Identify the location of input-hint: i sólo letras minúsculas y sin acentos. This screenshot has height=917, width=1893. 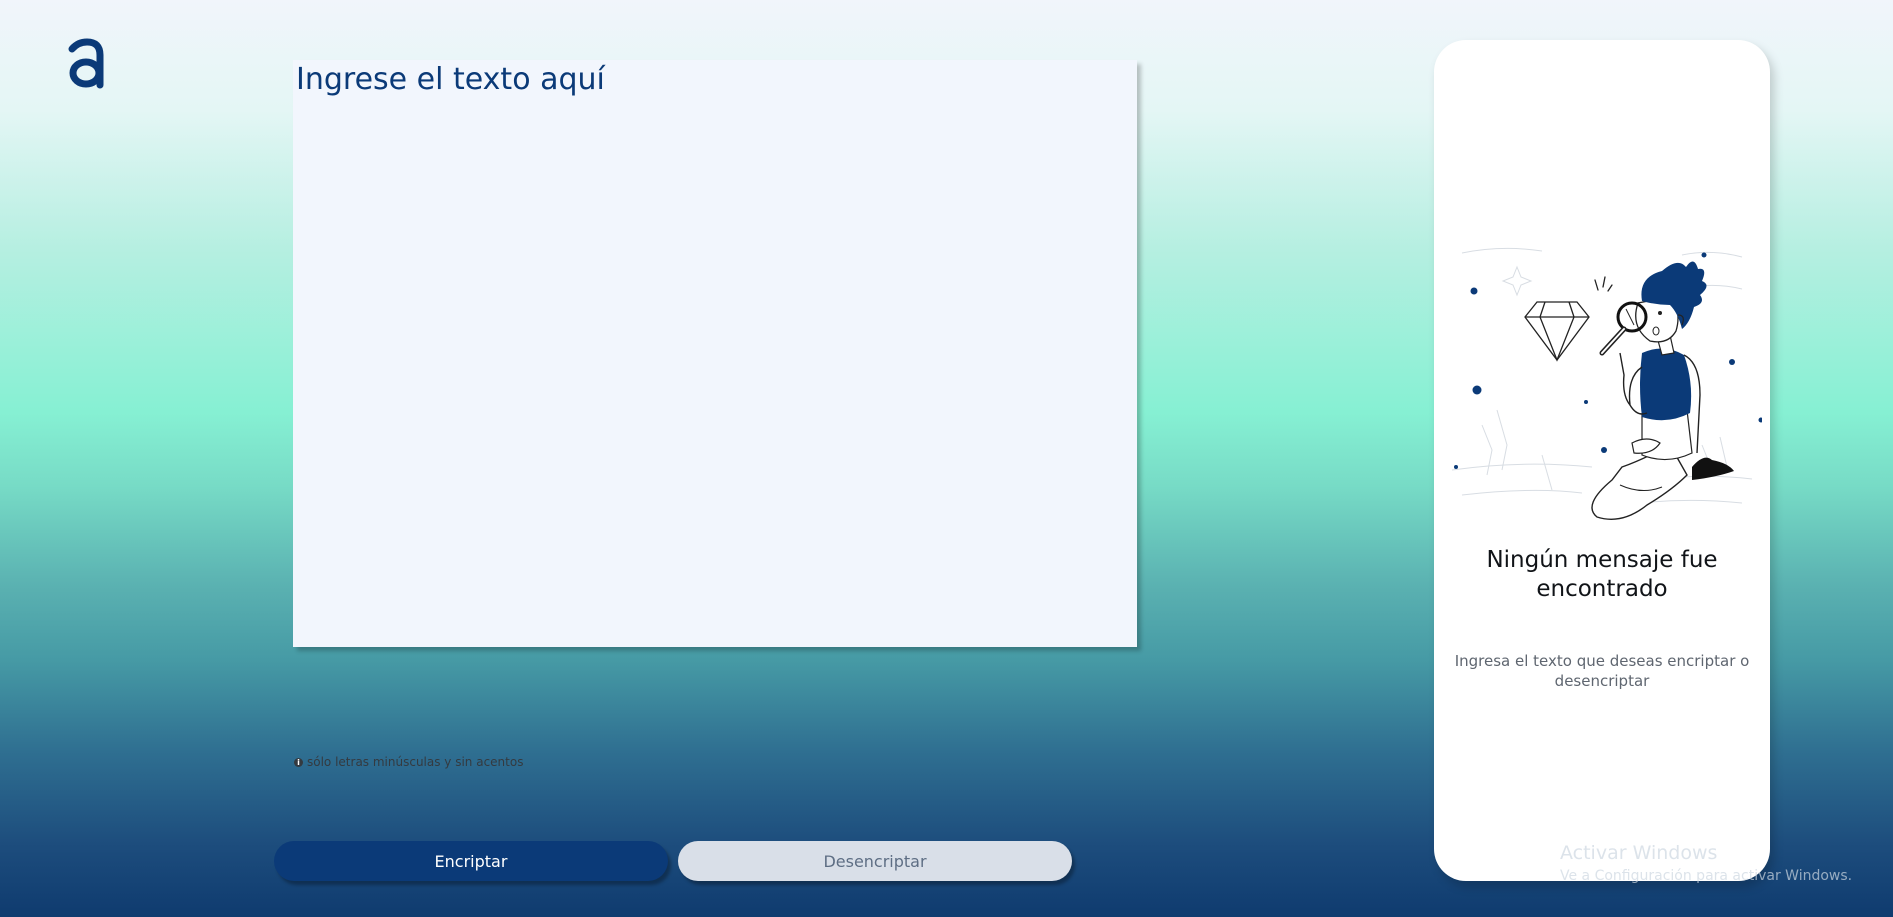
(408, 762).